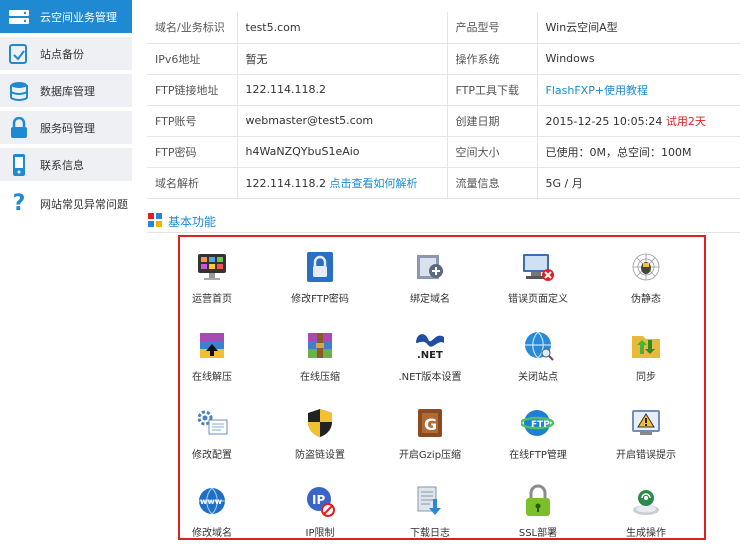 This screenshot has height=546, width=750. What do you see at coordinates (491, 183) in the screenshot?
I see `label-traffic: 流量信息` at bounding box center [491, 183].